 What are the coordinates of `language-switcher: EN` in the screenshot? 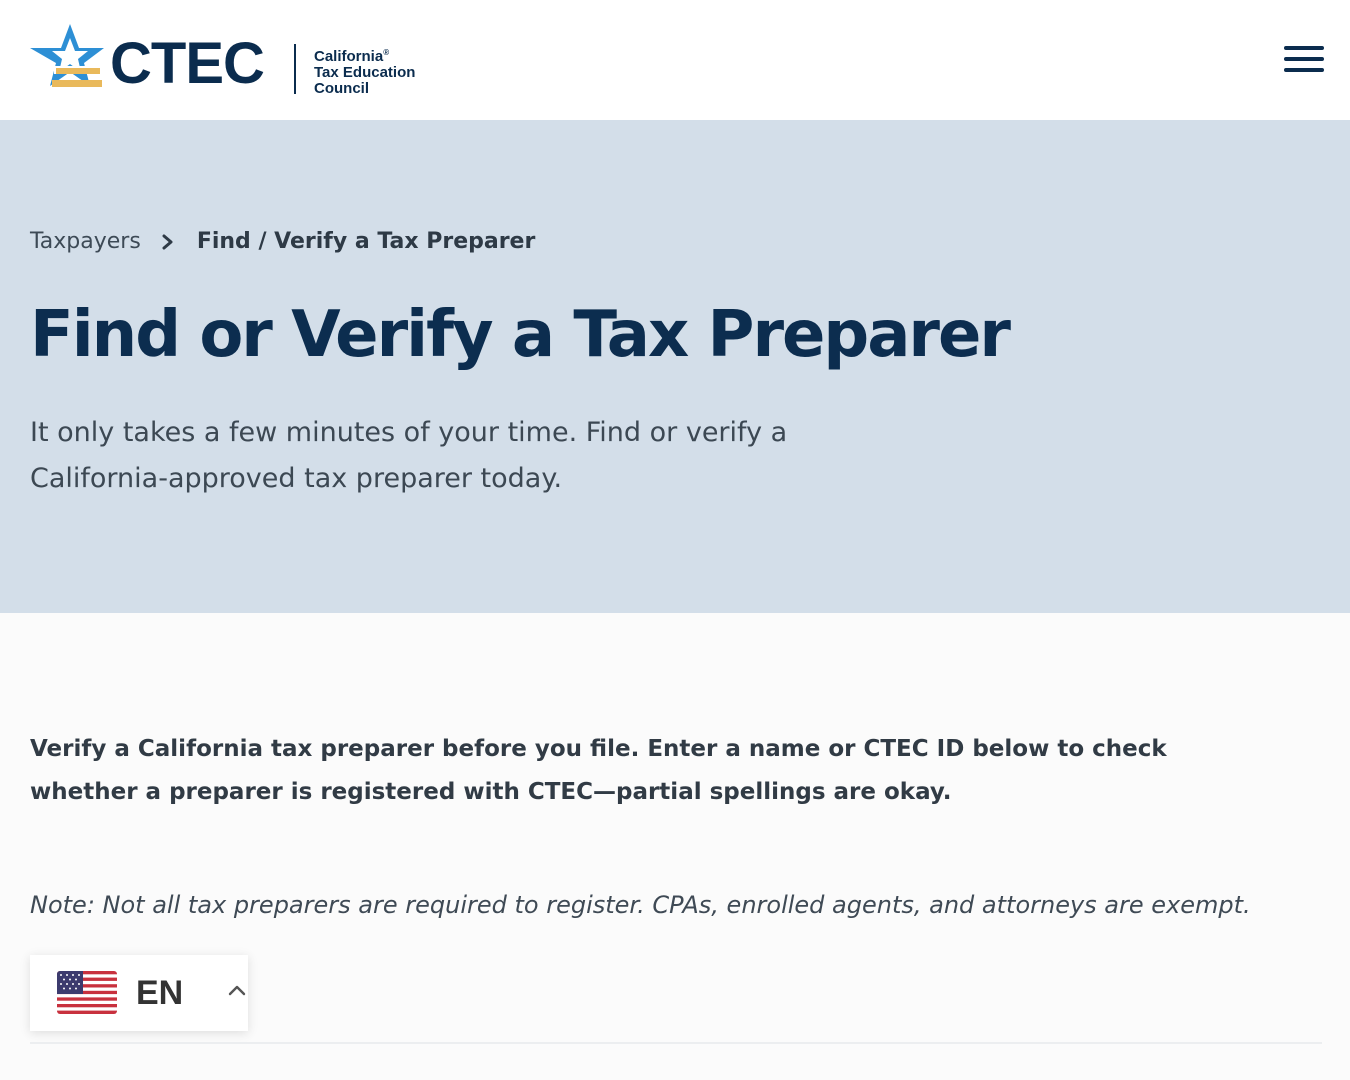 It's located at (139, 993).